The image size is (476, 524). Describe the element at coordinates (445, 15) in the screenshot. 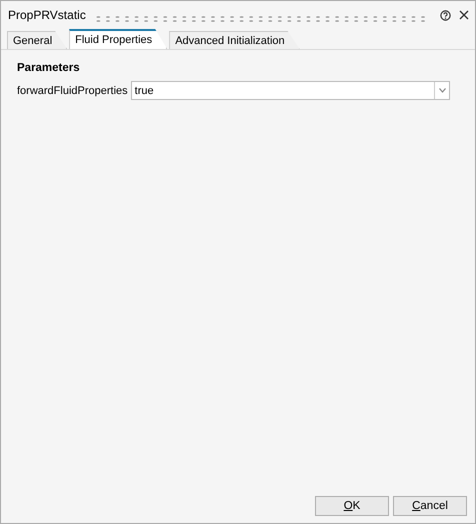

I see `help-icon` at that location.